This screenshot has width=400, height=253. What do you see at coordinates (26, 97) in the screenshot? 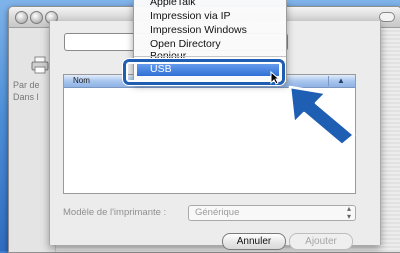
I see `list-label: Dans l` at bounding box center [26, 97].